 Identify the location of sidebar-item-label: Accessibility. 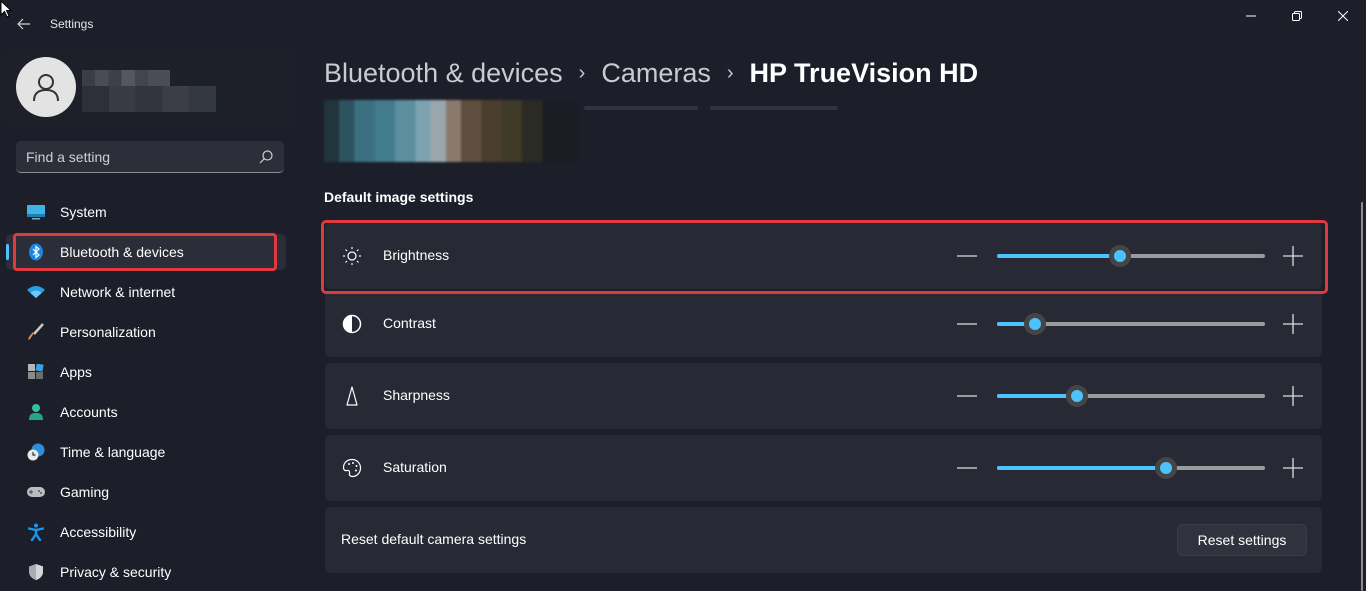
(98, 532).